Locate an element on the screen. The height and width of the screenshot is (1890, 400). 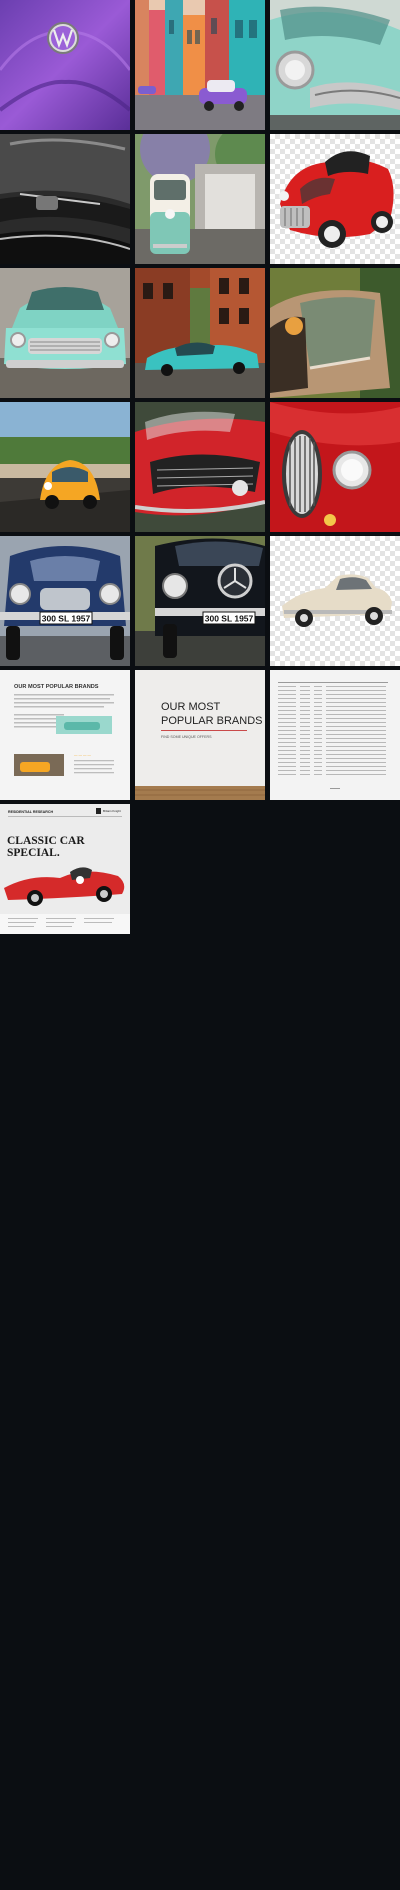
gallery-tile-black-mercedes: 300 SL 1957 is located at coordinates (200, 601).